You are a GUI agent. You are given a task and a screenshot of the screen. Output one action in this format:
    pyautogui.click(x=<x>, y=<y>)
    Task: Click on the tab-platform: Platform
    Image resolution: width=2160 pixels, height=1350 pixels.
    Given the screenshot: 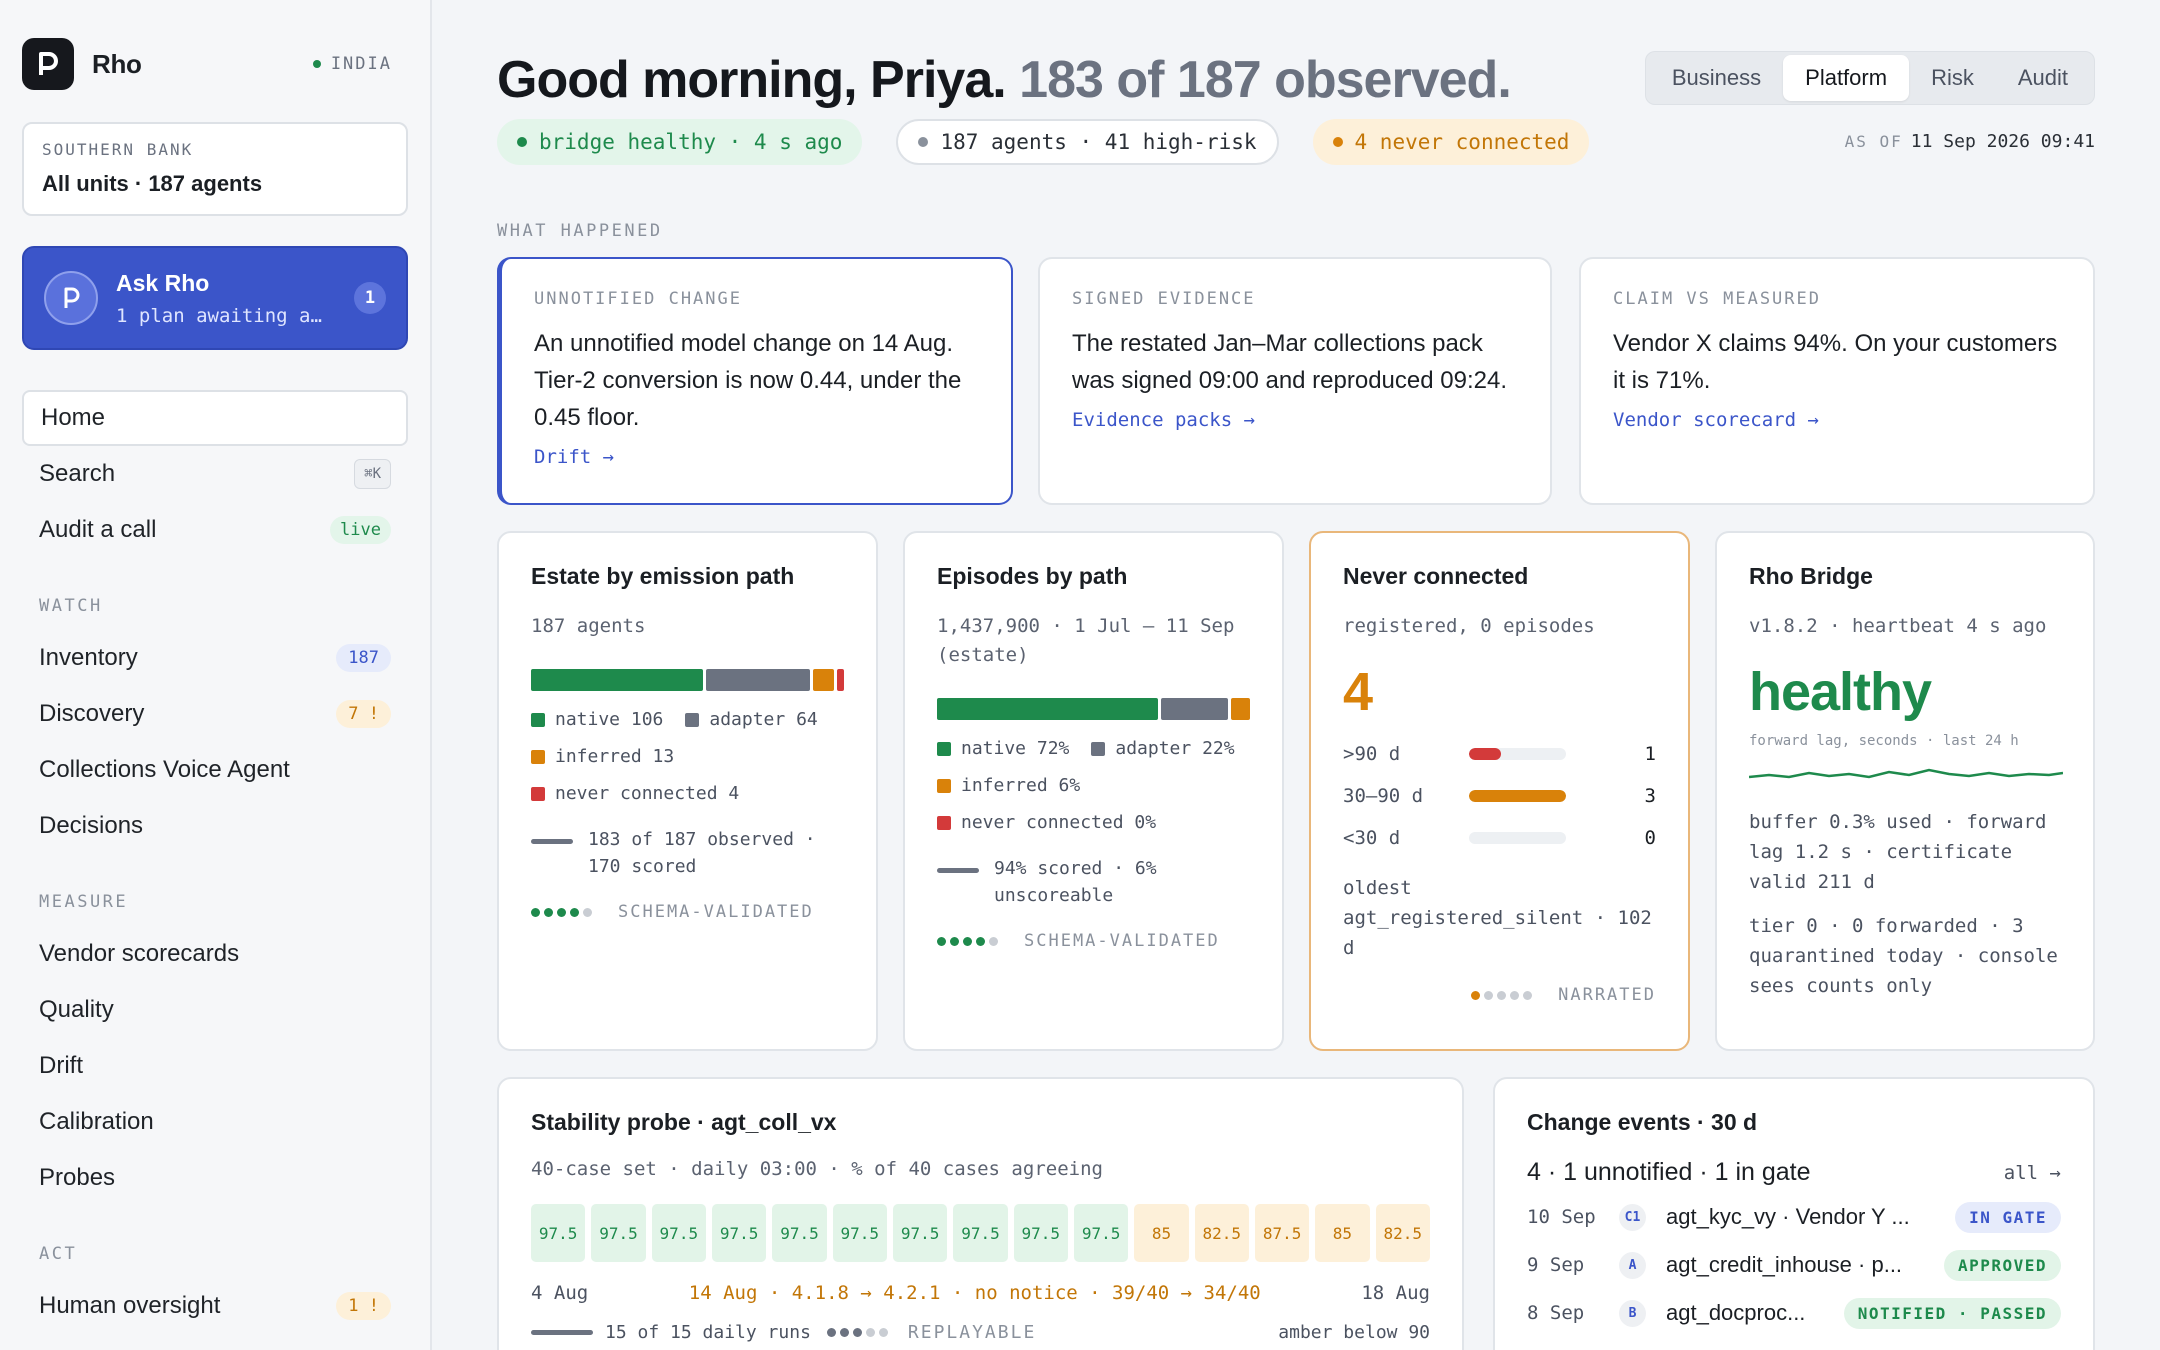 What is the action you would take?
    pyautogui.click(x=1846, y=78)
    